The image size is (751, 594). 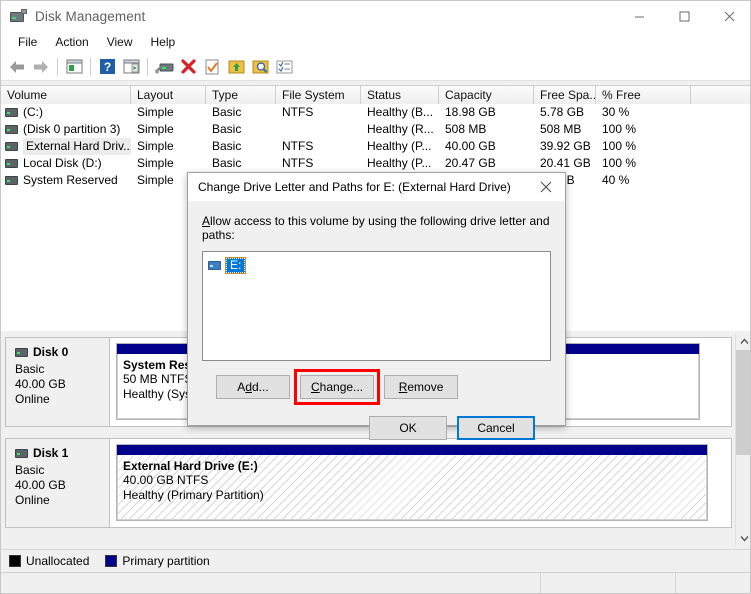 What do you see at coordinates (51, 453) in the screenshot?
I see `disk-name-label: Disk 1` at bounding box center [51, 453].